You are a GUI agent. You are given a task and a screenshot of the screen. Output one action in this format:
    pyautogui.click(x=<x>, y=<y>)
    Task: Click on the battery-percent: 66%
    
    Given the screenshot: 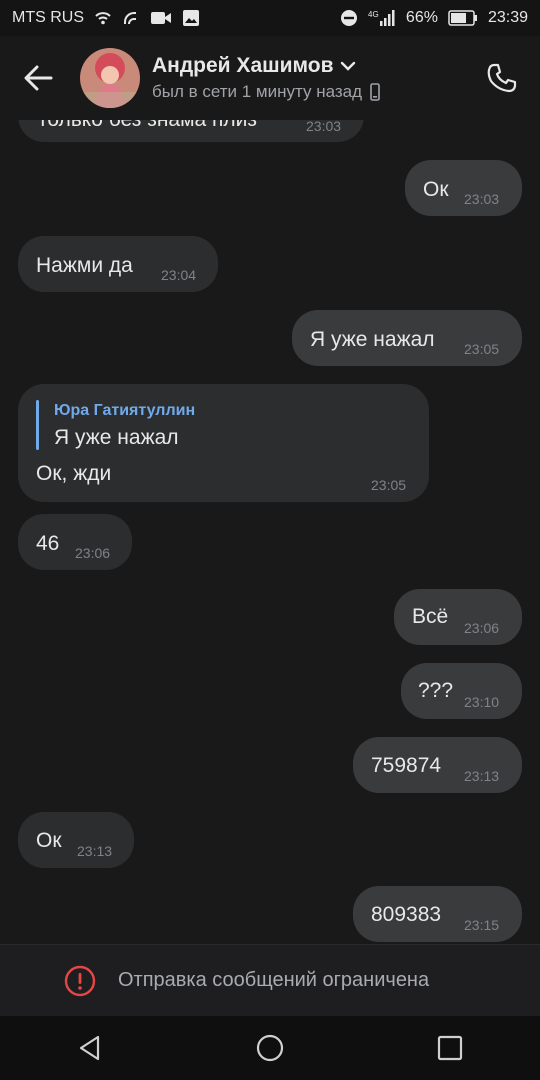 What is the action you would take?
    pyautogui.click(x=421, y=17)
    